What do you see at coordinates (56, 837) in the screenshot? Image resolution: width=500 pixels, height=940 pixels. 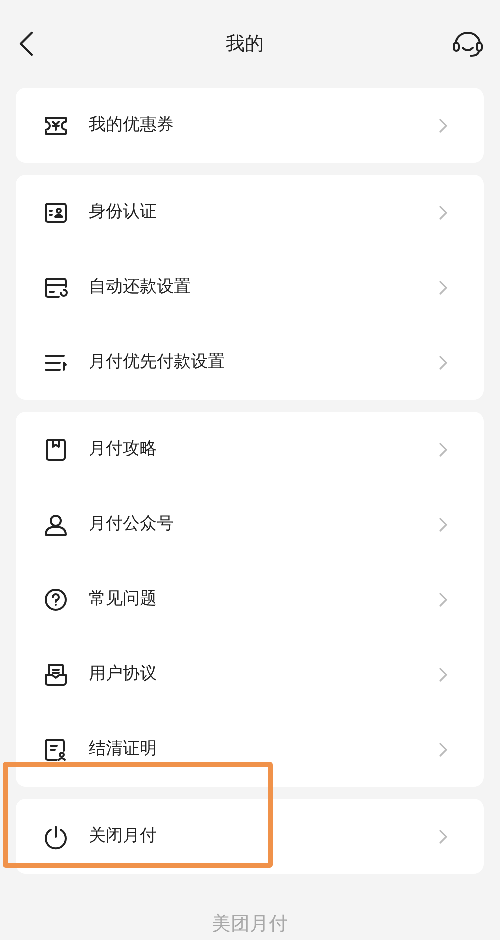 I see `power-icon` at bounding box center [56, 837].